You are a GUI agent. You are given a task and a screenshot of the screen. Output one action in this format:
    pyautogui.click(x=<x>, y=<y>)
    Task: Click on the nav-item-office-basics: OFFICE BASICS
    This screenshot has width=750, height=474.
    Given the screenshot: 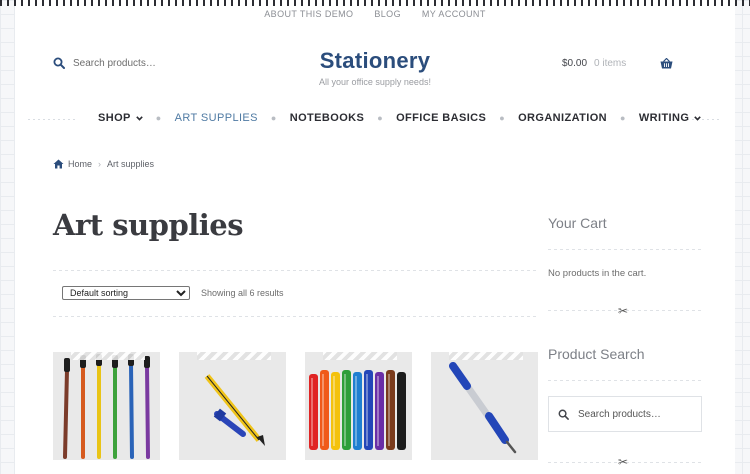 What is the action you would take?
    pyautogui.click(x=441, y=118)
    